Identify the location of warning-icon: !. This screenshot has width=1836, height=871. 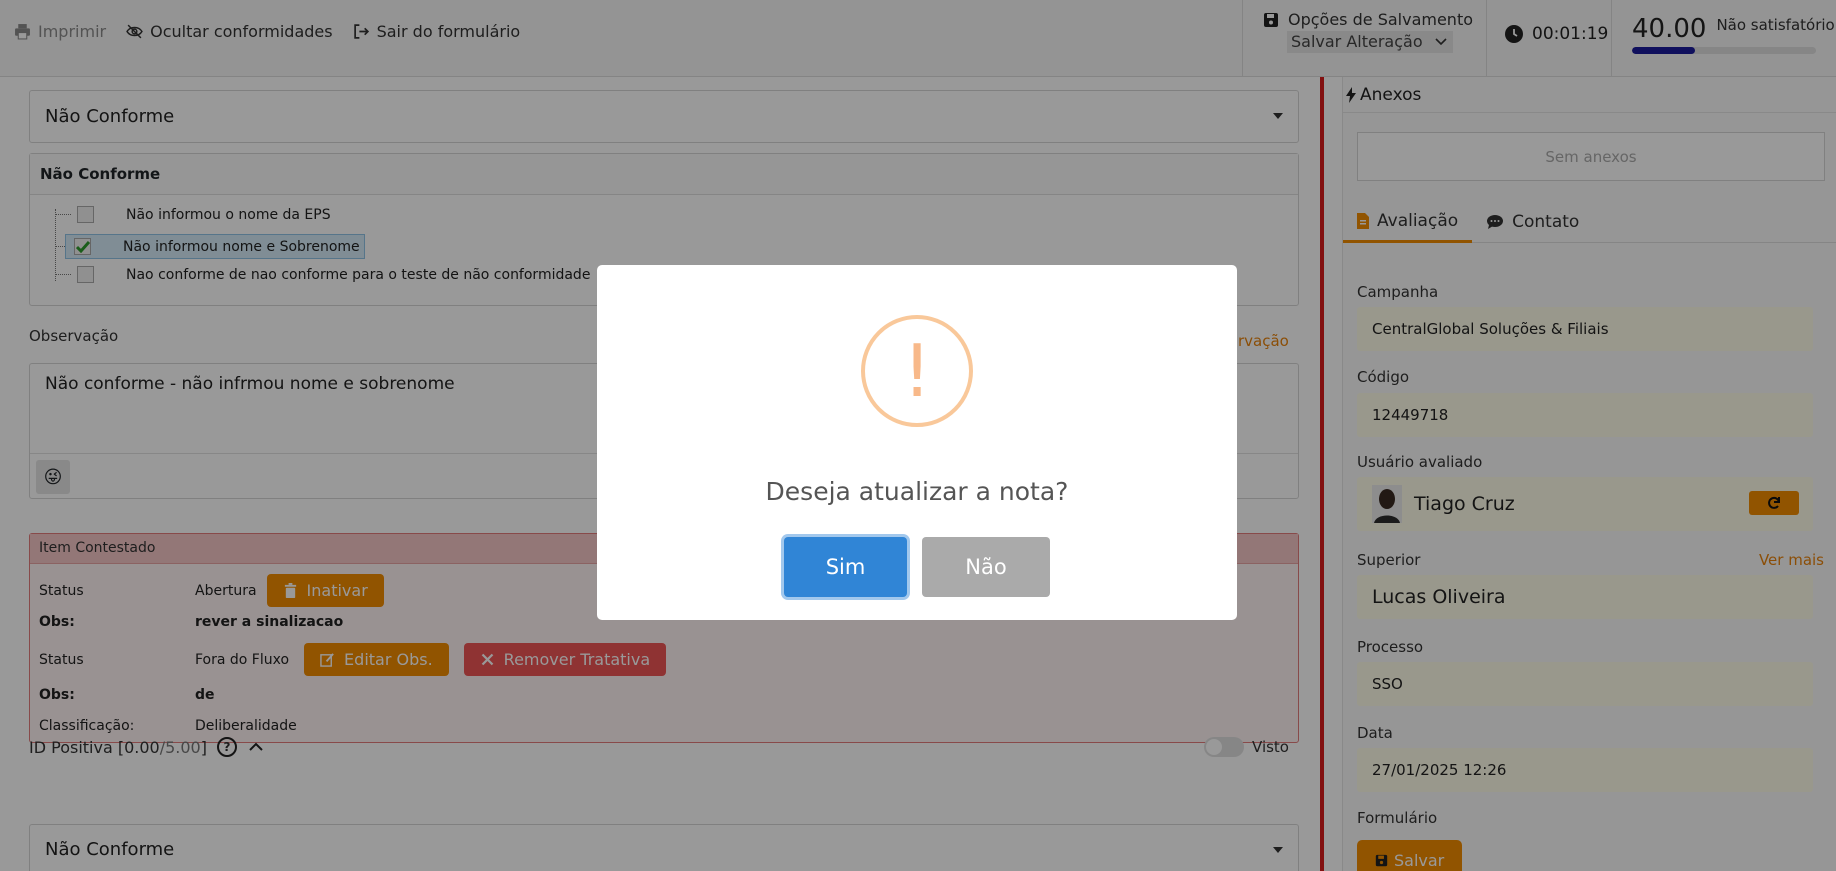
(917, 371).